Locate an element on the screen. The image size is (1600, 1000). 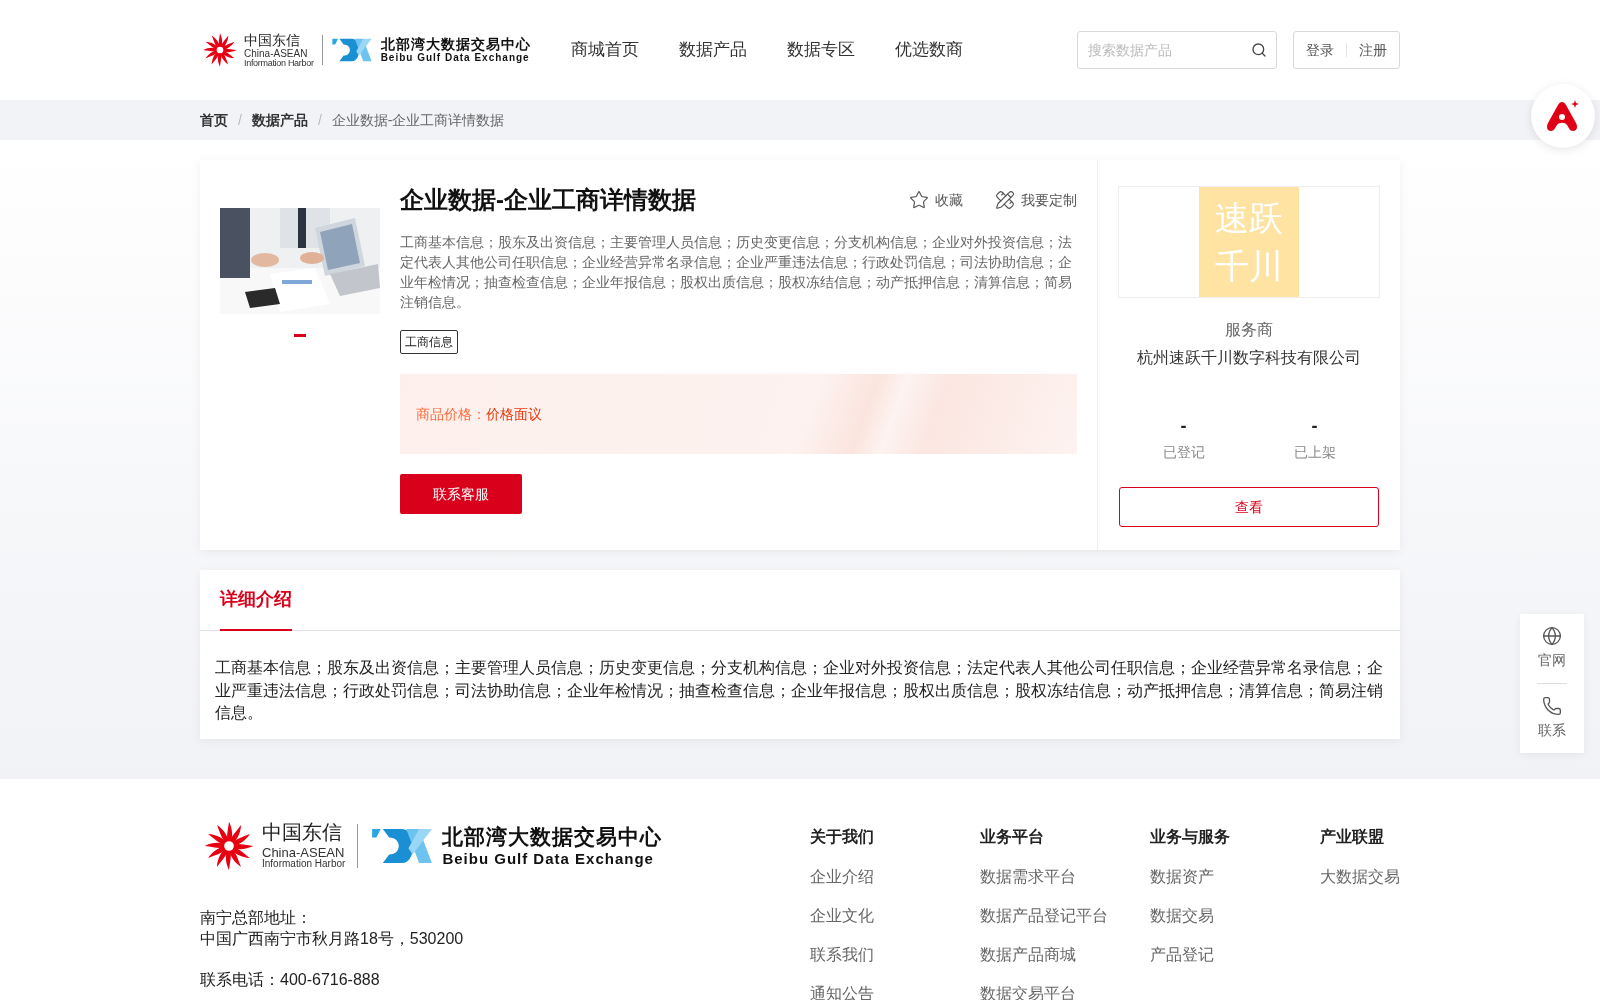
stat-label: 已登记 is located at coordinates (1183, 452).